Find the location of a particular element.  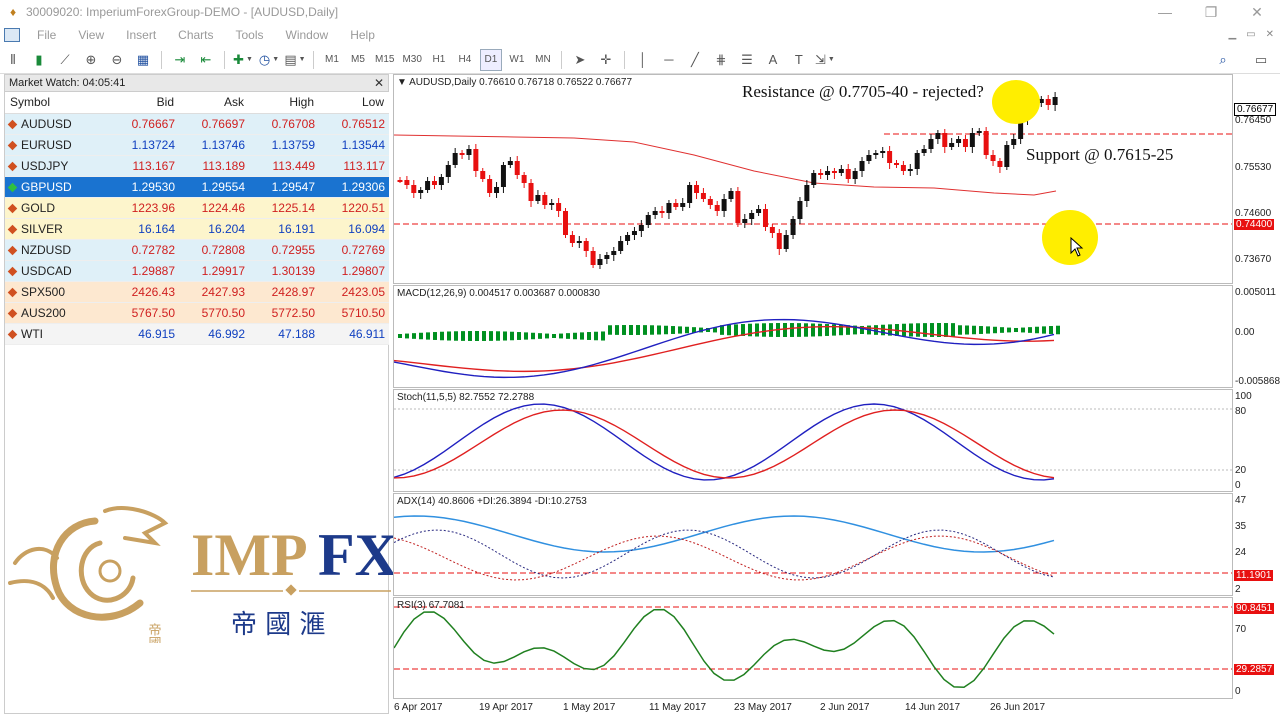

menu-charts: Charts is located at coordinates (195, 35).